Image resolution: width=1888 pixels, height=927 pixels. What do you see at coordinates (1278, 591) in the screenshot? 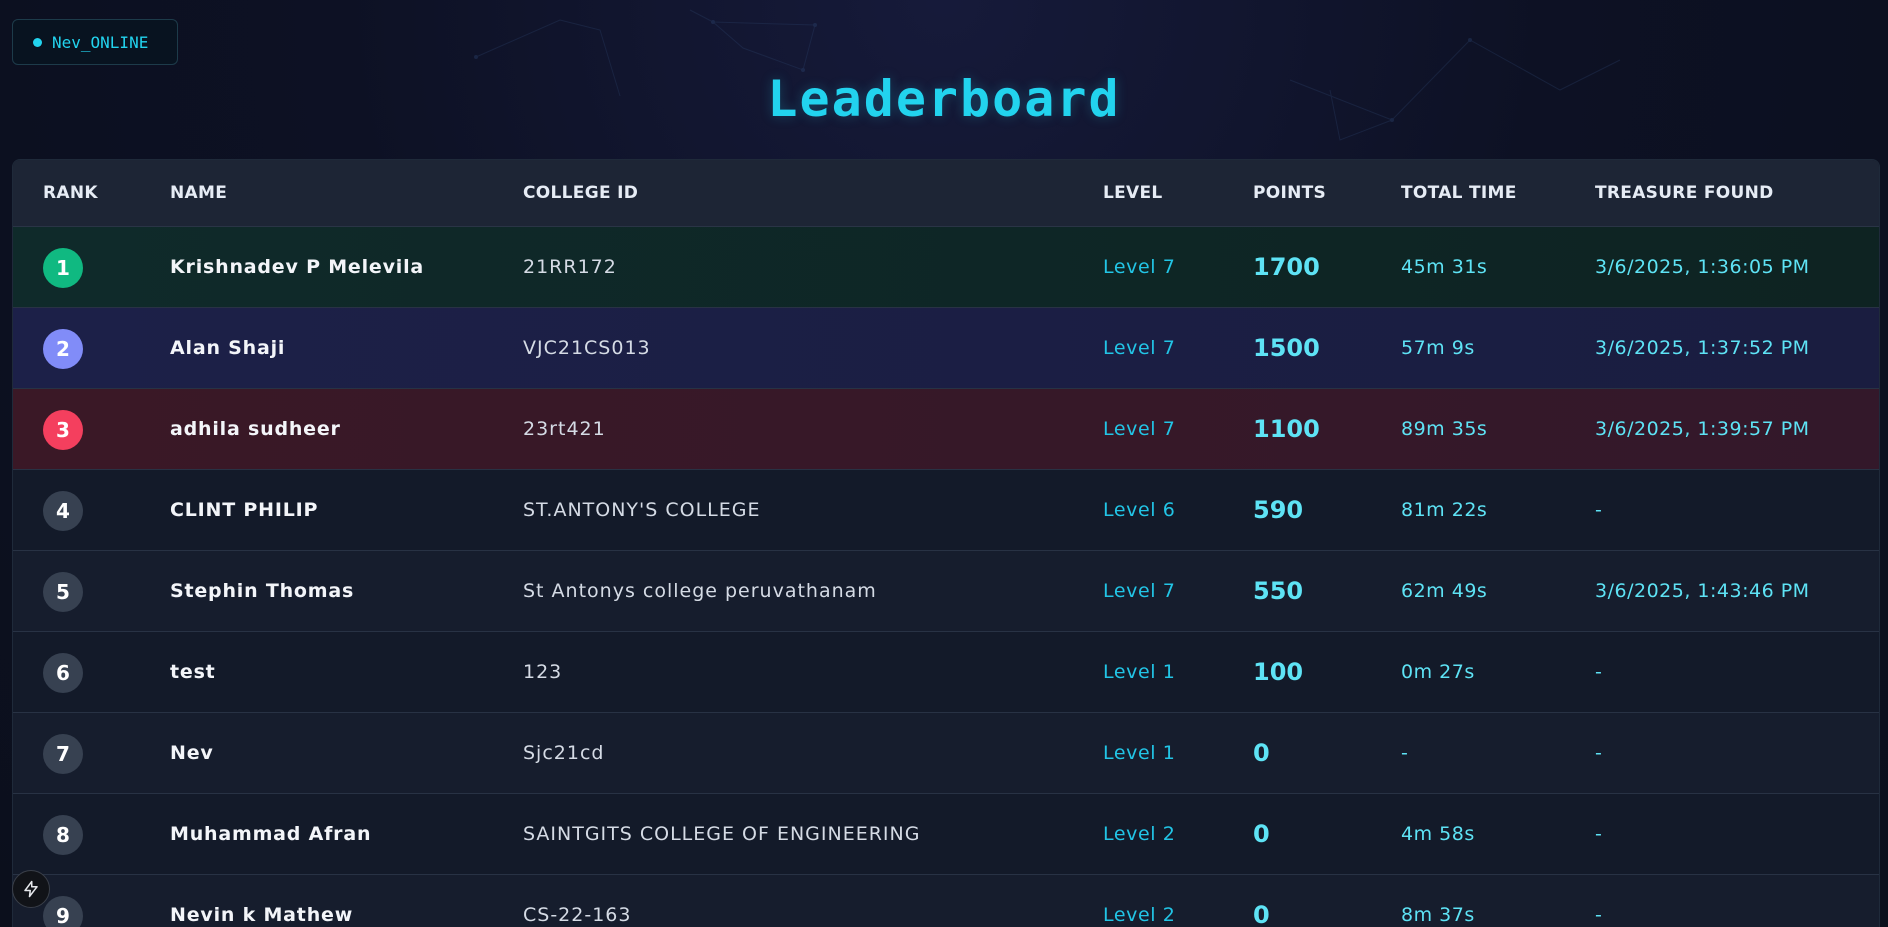
I see `points: 550` at bounding box center [1278, 591].